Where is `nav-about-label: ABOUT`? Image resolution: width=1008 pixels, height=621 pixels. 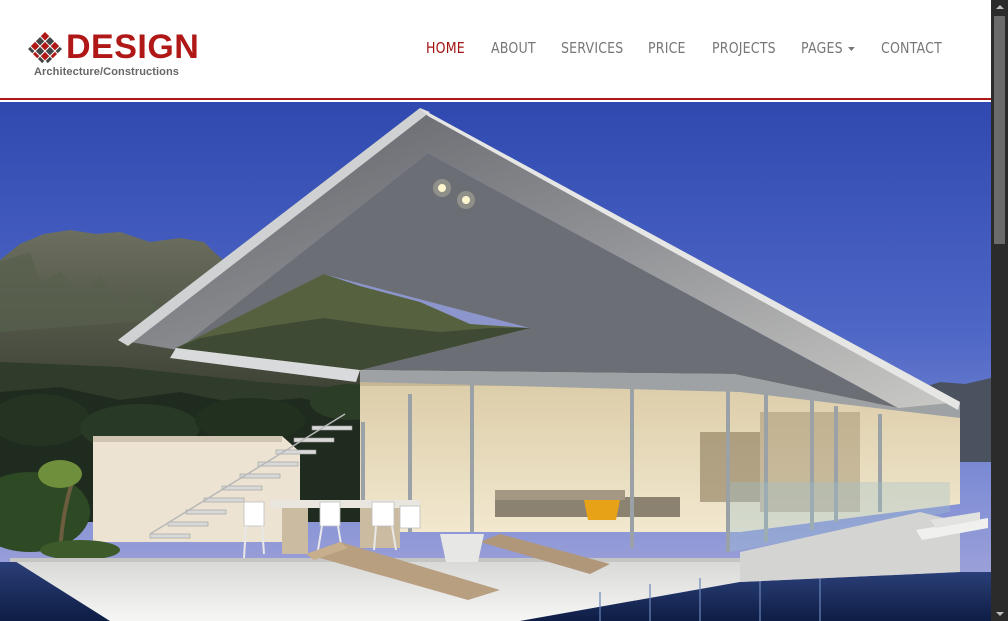 nav-about-label: ABOUT is located at coordinates (513, 48).